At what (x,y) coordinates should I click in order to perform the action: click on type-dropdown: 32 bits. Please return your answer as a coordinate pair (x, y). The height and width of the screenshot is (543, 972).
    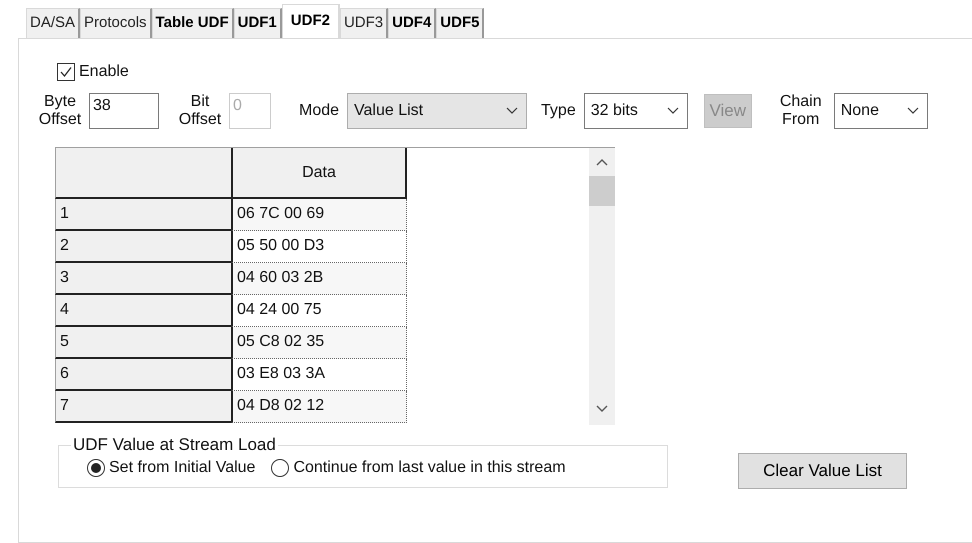
    Looking at the image, I should click on (636, 111).